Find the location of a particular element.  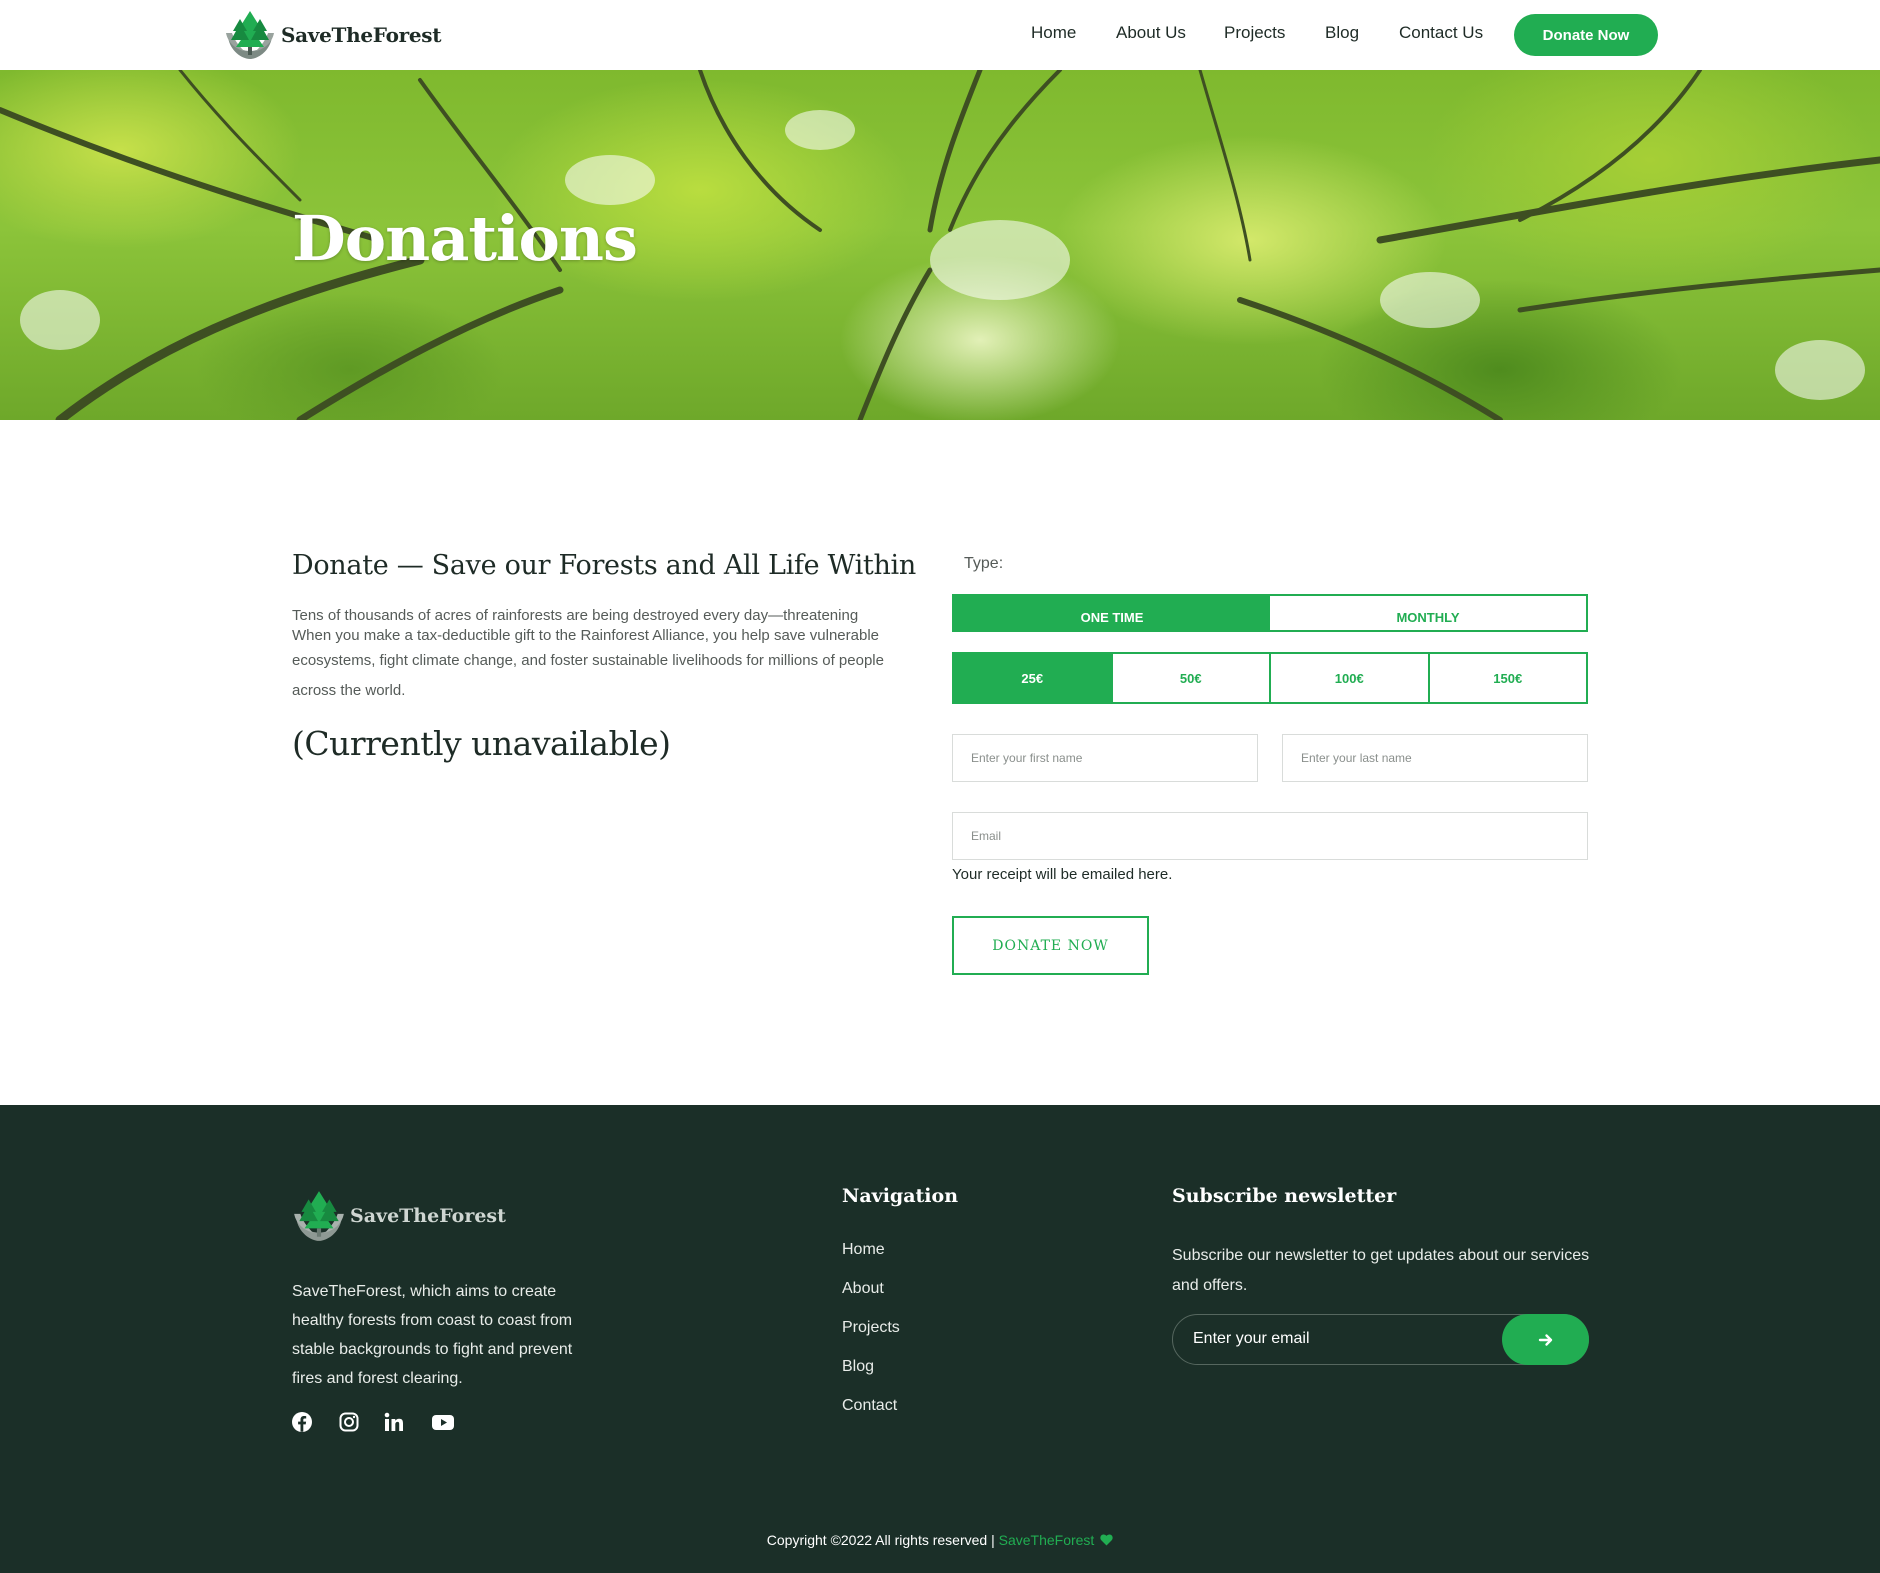

arrow-right-icon is located at coordinates (1545, 1339).